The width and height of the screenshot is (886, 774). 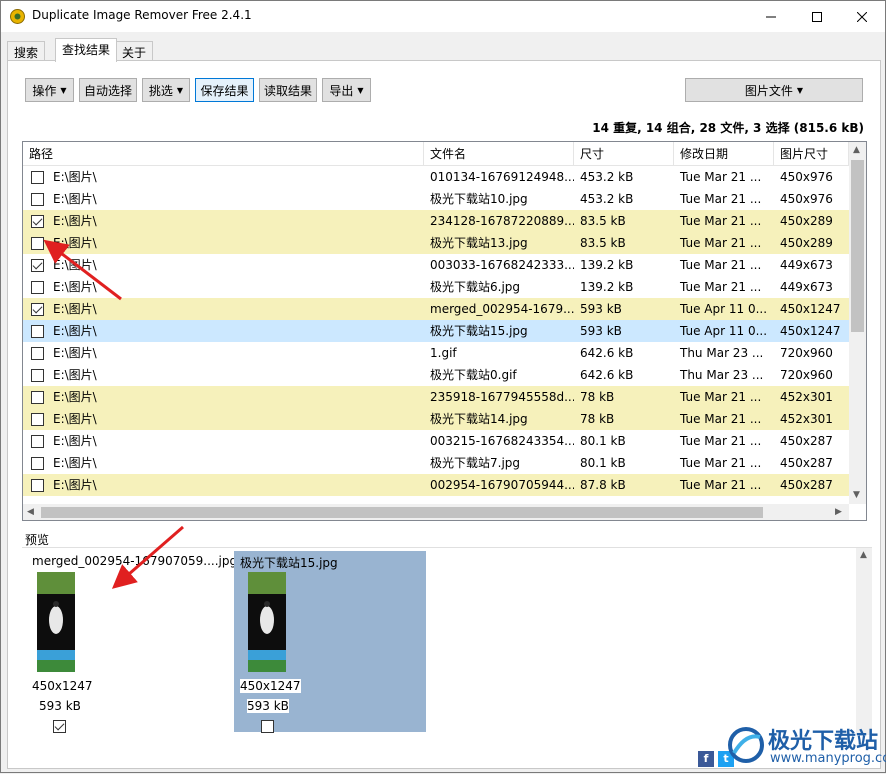 I want to click on facebook-icon: f, so click(x=706, y=759).